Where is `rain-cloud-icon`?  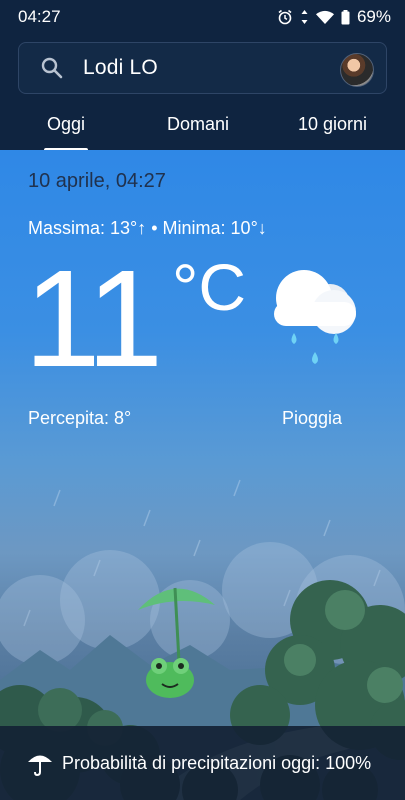
rain-cloud-icon is located at coordinates (316, 321).